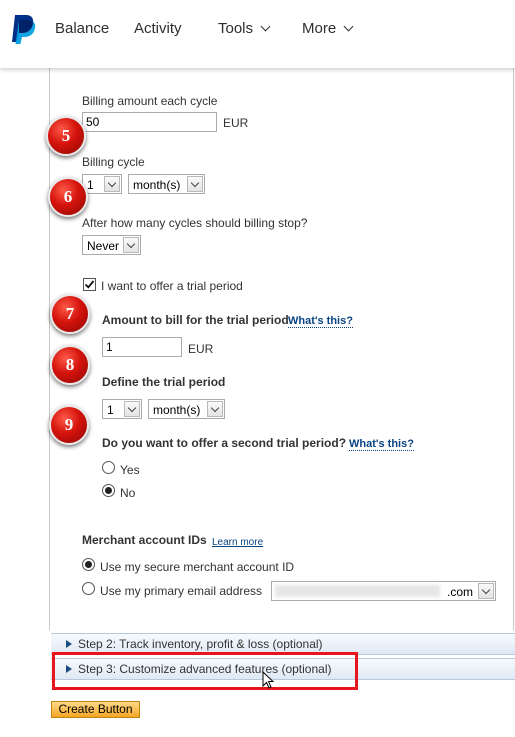  I want to click on whats-this-link: What's this?, so click(320, 321).